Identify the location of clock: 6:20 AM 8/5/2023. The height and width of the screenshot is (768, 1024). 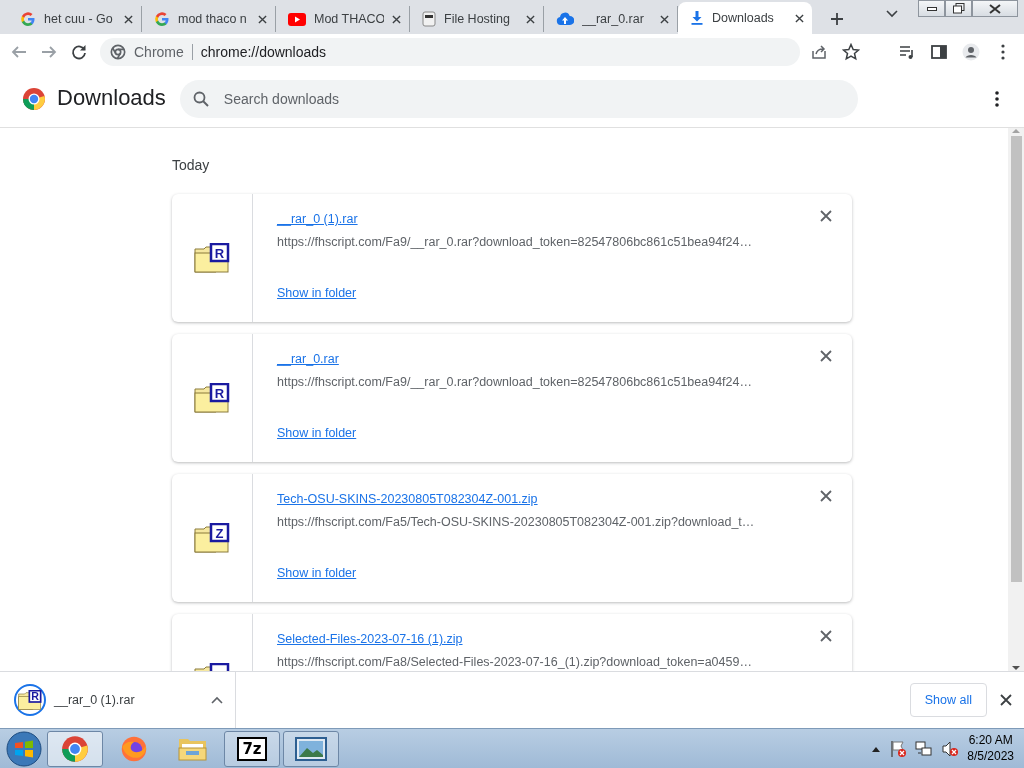
(990, 748).